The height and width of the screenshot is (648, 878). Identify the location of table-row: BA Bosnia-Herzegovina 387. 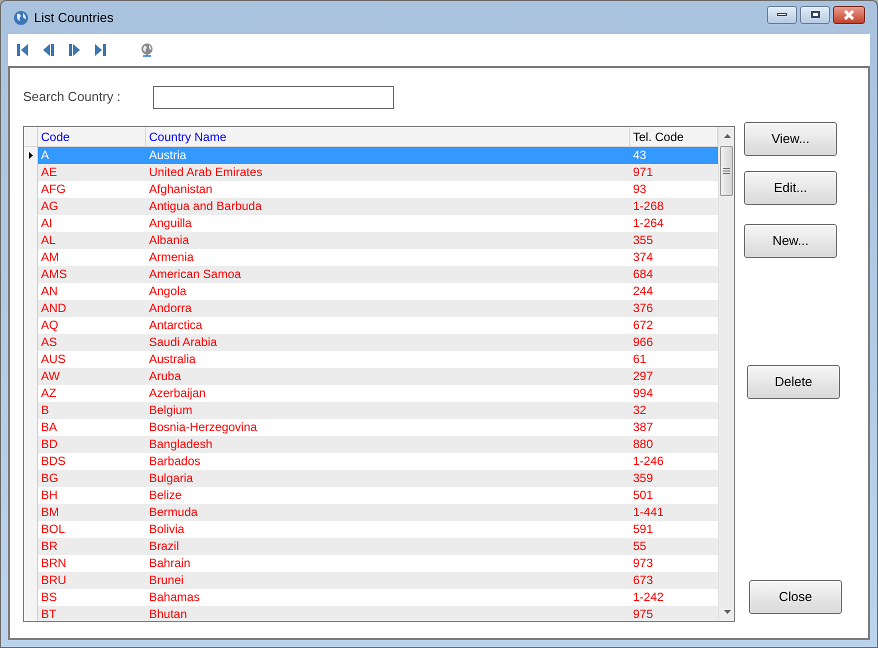
(371, 427).